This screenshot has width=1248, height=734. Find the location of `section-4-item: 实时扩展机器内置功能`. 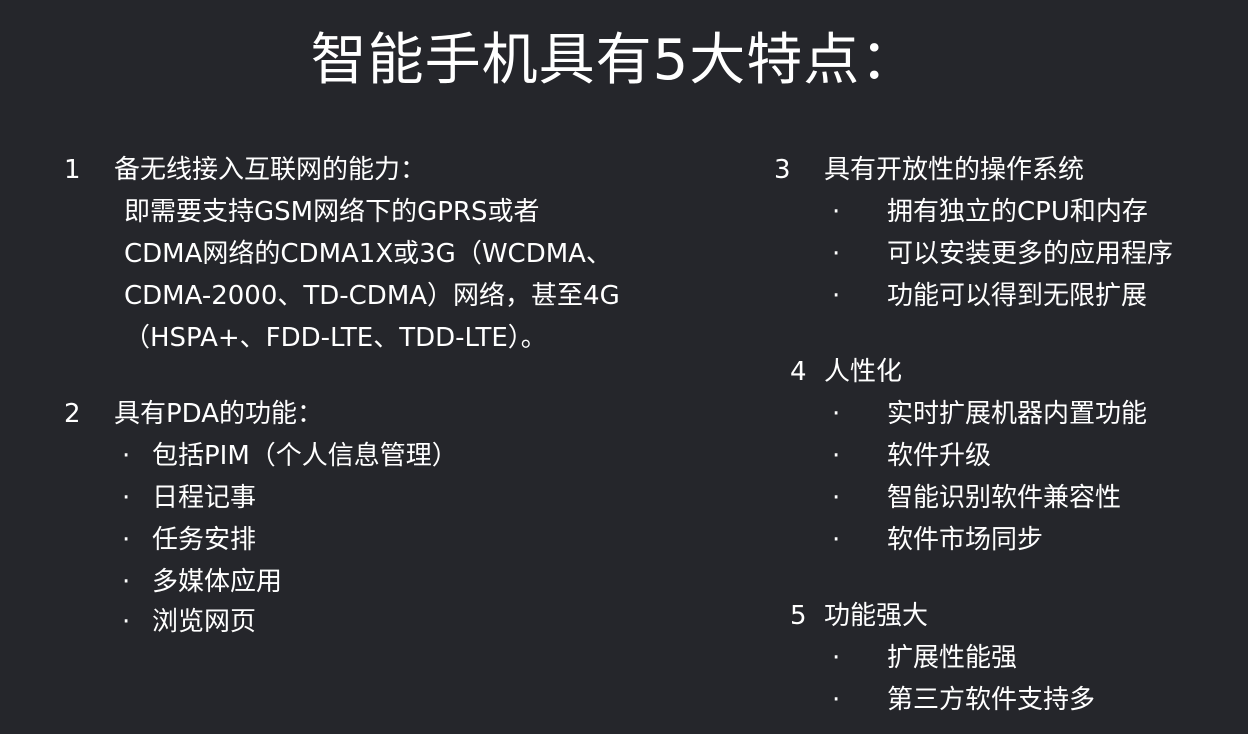

section-4-item: 实时扩展机器内置功能 is located at coordinates (1017, 414).